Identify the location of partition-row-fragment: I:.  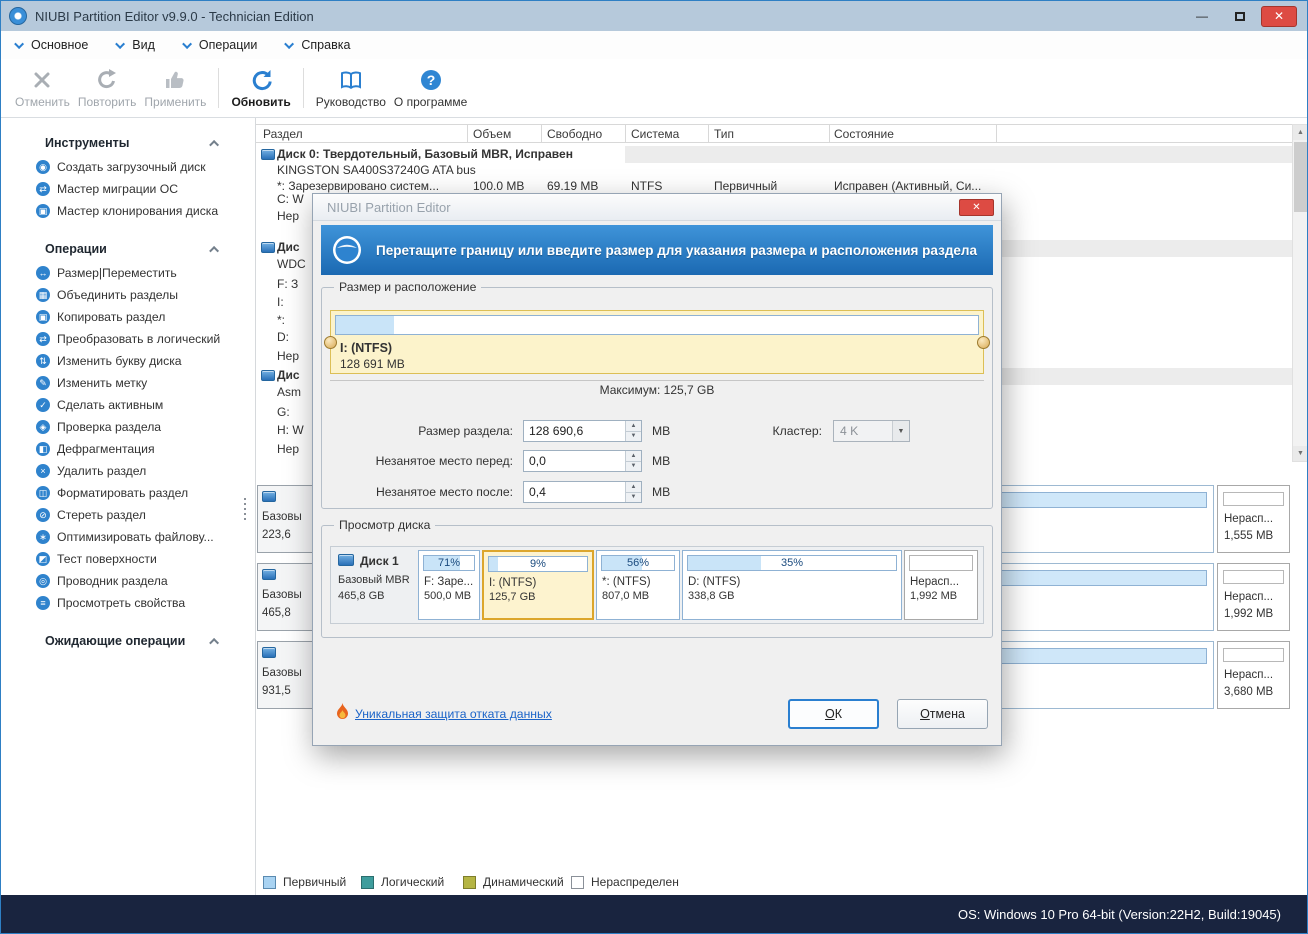
(280, 302).